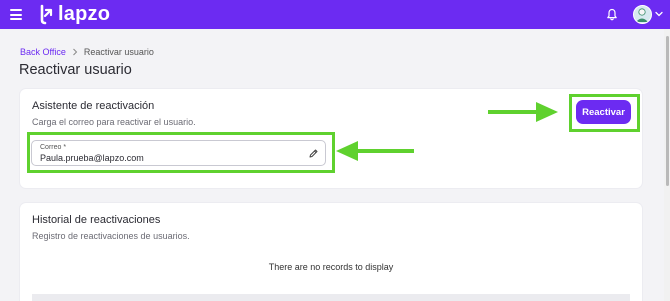 The height and width of the screenshot is (301, 670). Describe the element at coordinates (118, 52) in the screenshot. I see `breadcrumb-current: Reactivar usuario` at that location.